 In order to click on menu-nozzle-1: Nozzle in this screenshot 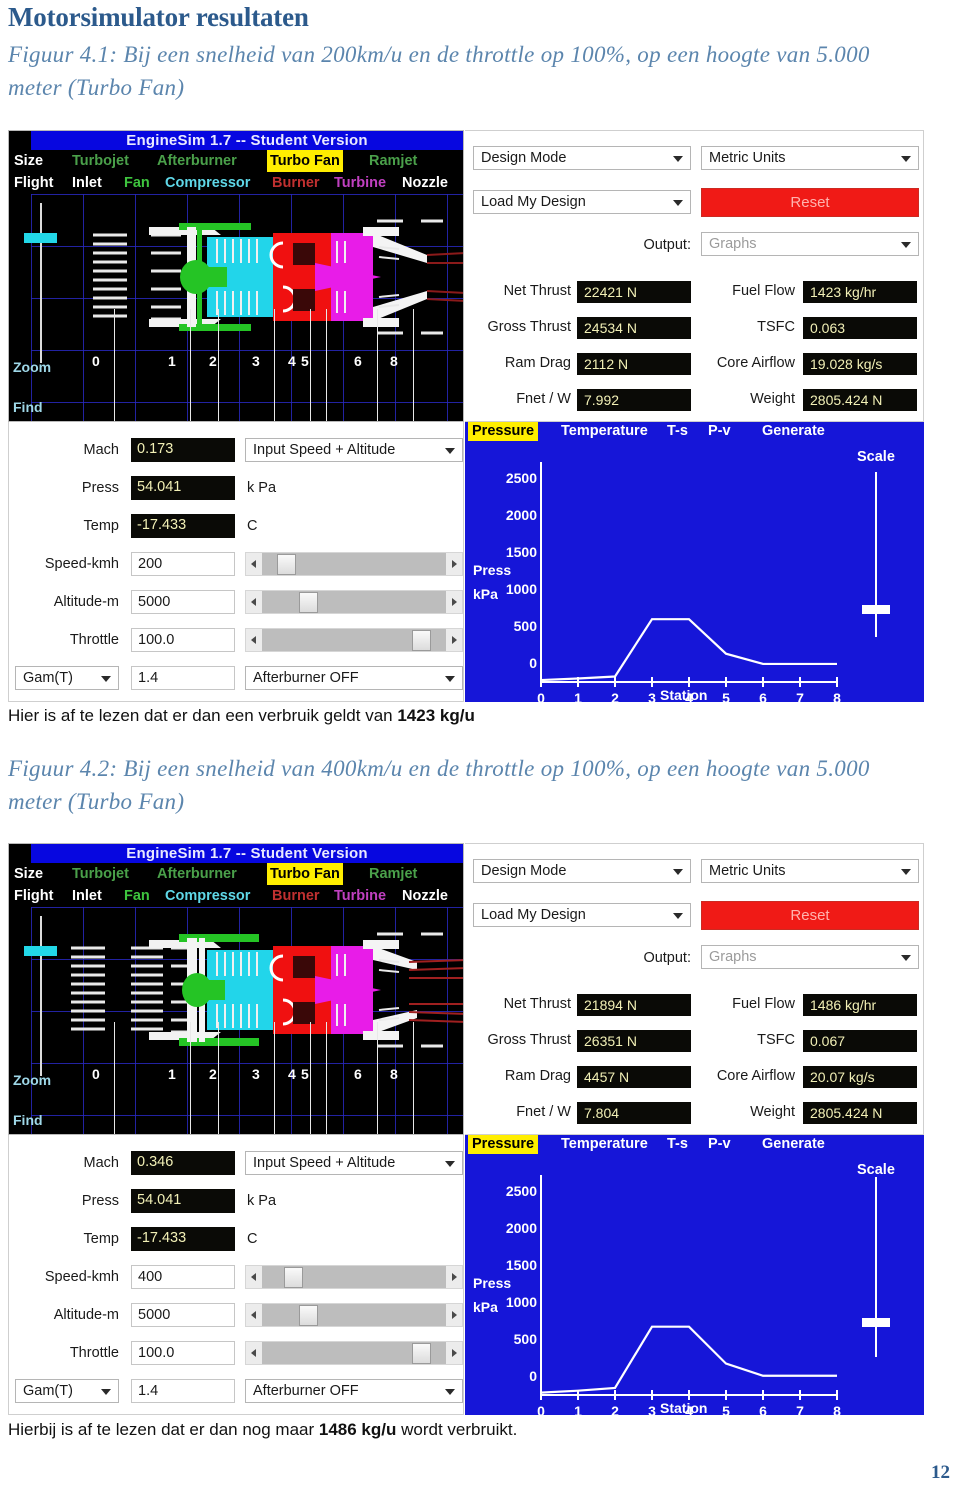, I will do `click(425, 183)`.